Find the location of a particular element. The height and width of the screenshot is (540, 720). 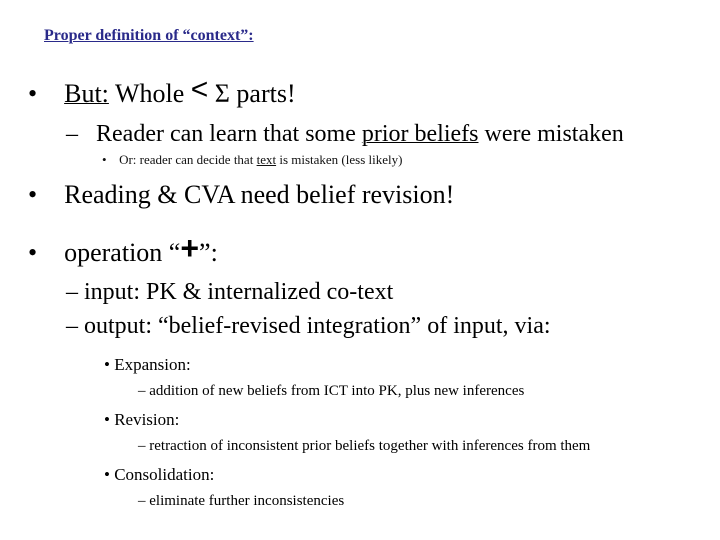

consolidation-label: Consolidation: is located at coordinates (164, 474).